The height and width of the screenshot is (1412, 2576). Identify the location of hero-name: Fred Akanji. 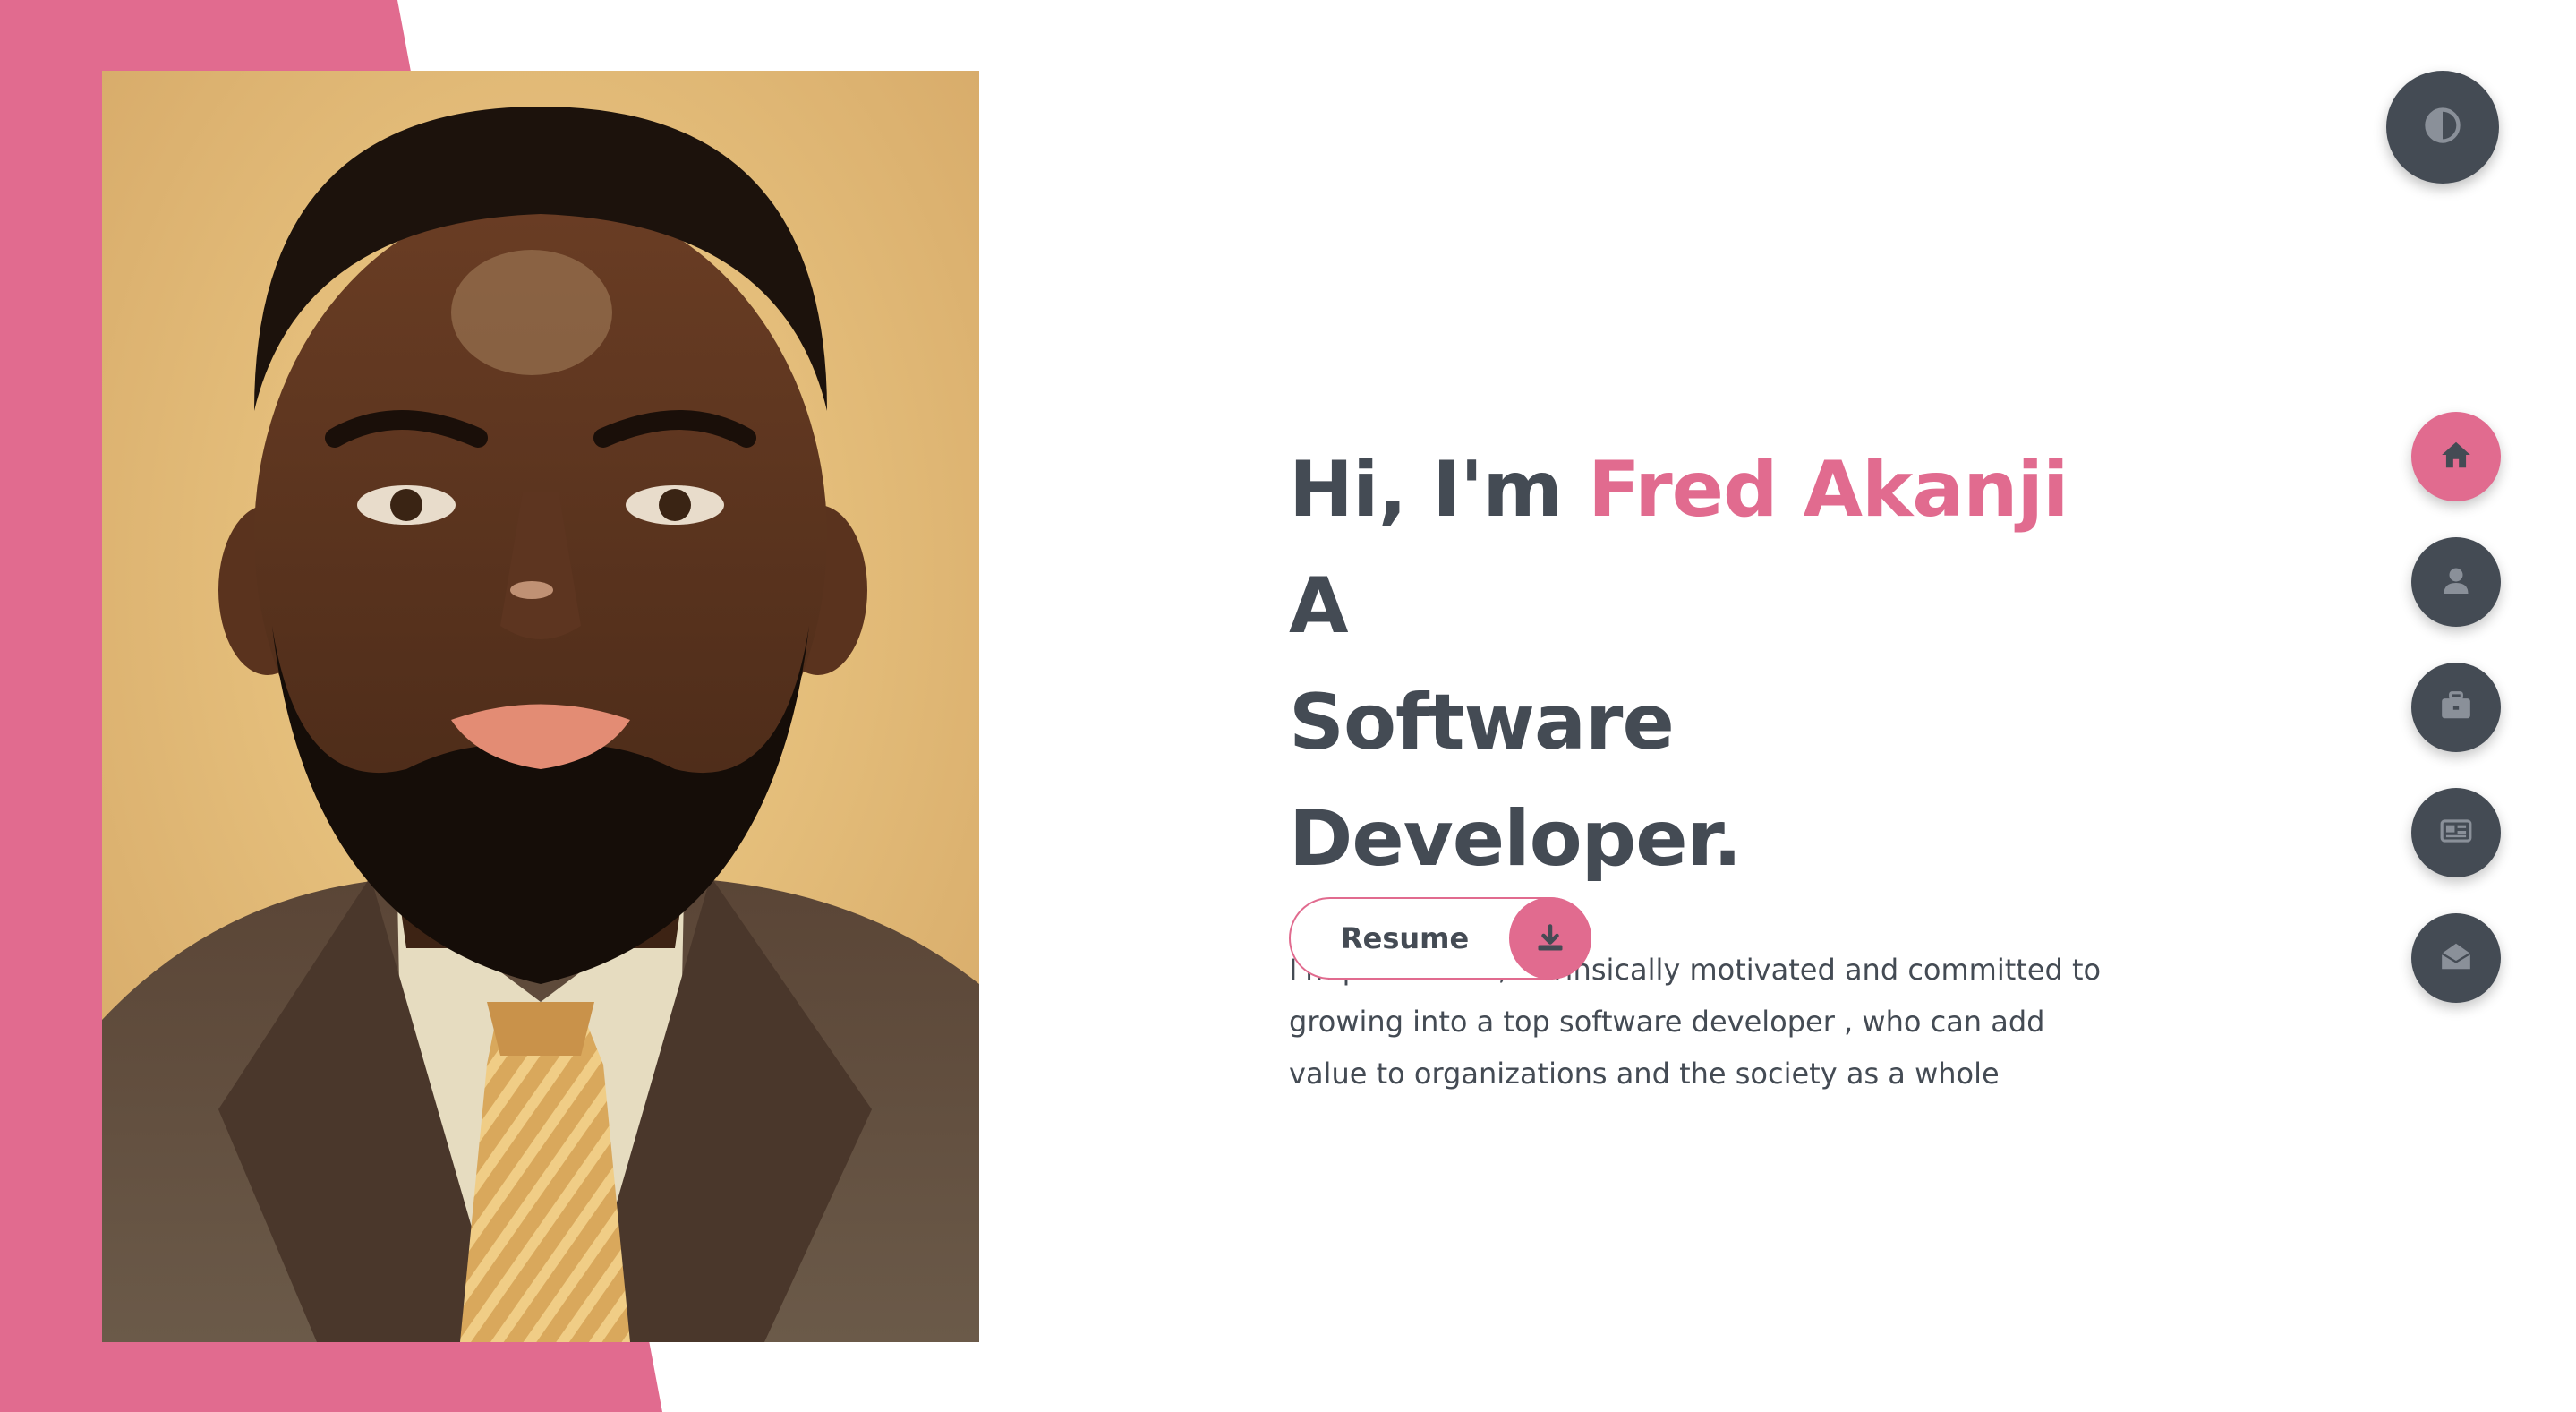
(1827, 490).